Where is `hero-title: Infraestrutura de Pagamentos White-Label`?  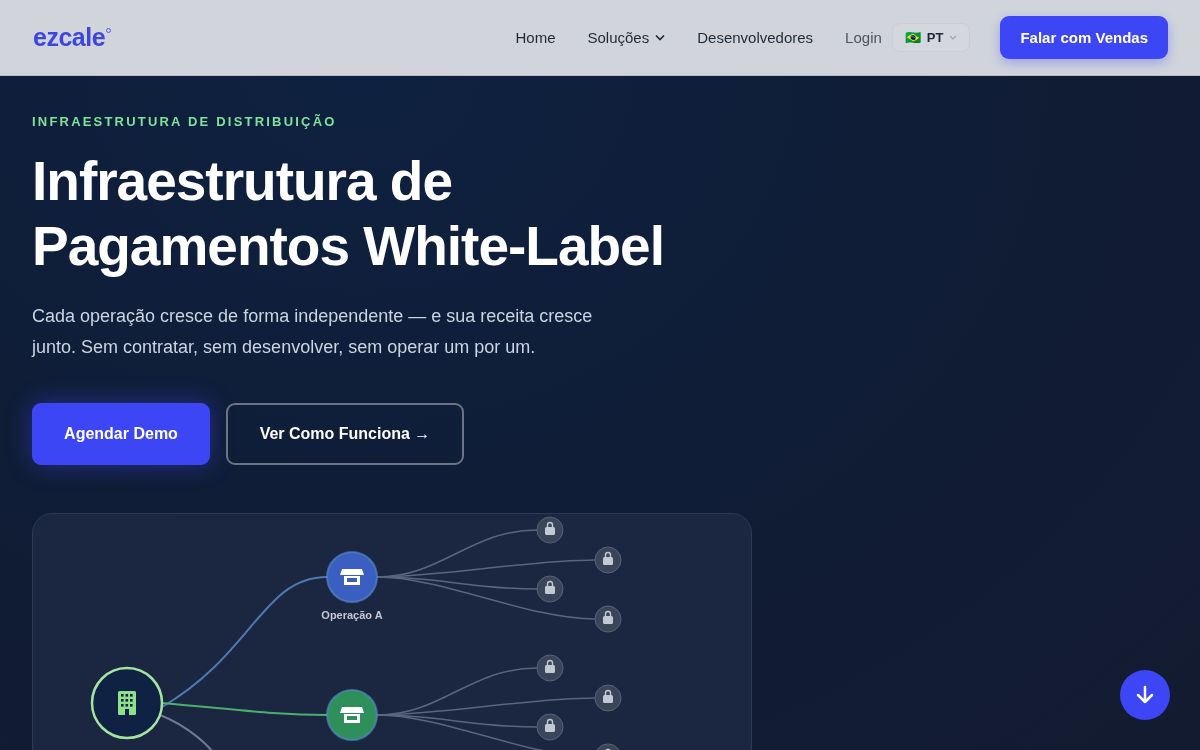
hero-title: Infraestrutura de Pagamentos White-Label is located at coordinates (348, 214).